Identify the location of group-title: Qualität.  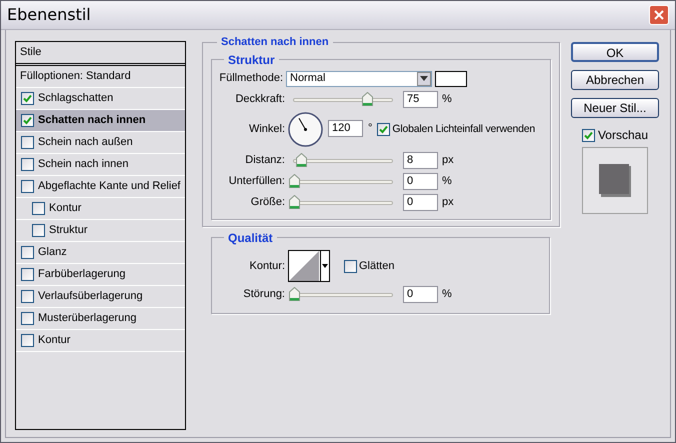
(250, 238).